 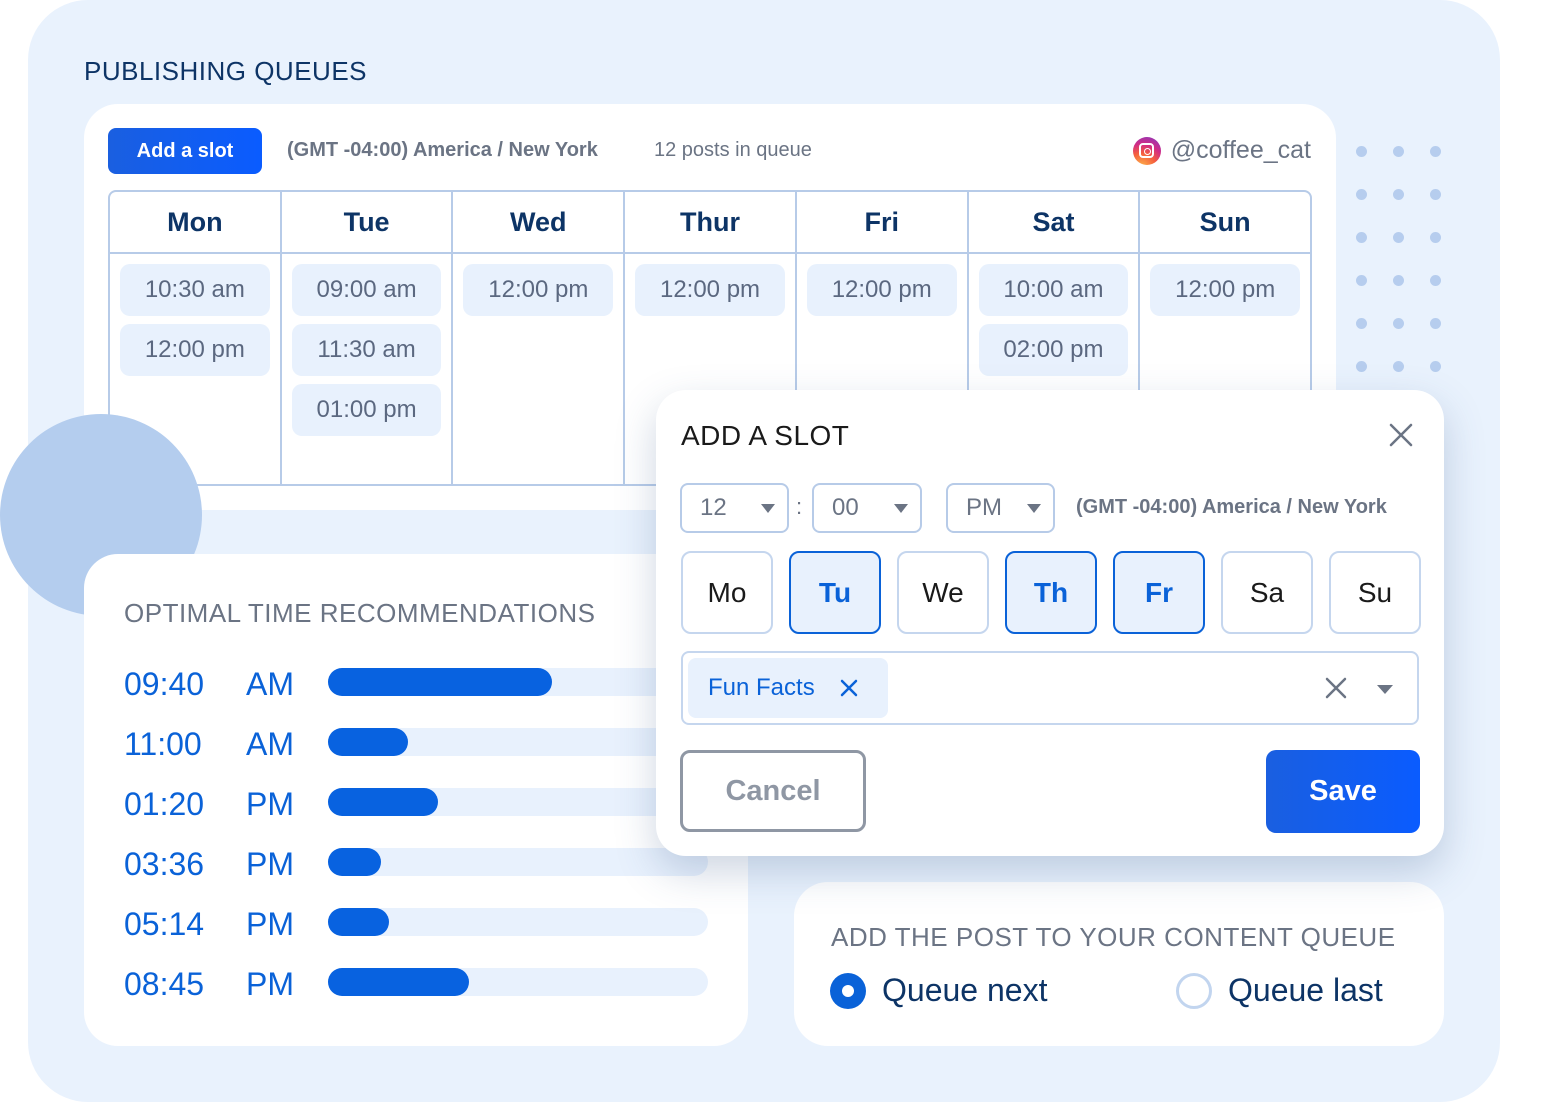 What do you see at coordinates (1225, 223) in the screenshot?
I see `day-header: Sun` at bounding box center [1225, 223].